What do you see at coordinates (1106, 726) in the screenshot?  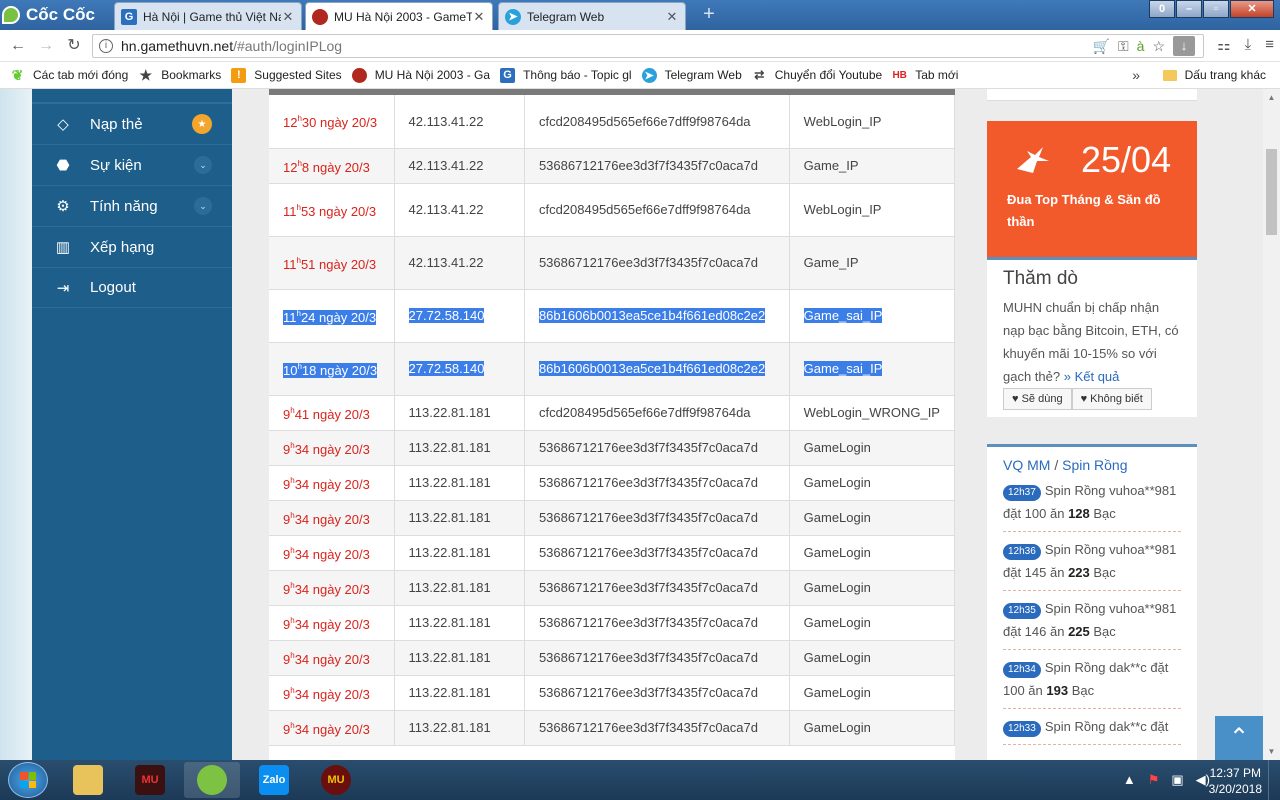 I see `spin-text: Spin Rồng dak**c đặt` at bounding box center [1106, 726].